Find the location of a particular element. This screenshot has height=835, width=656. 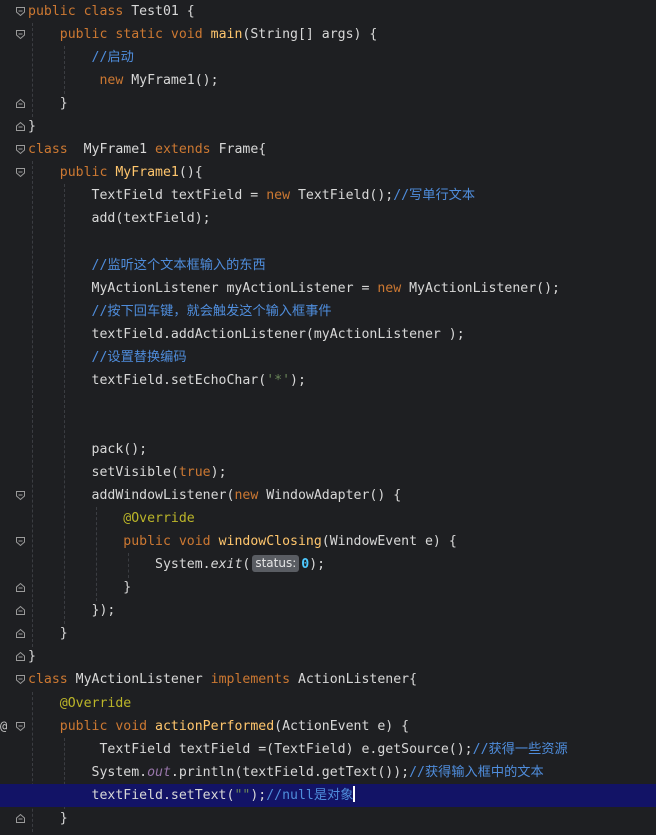

code-line: //启动 is located at coordinates (328, 57).